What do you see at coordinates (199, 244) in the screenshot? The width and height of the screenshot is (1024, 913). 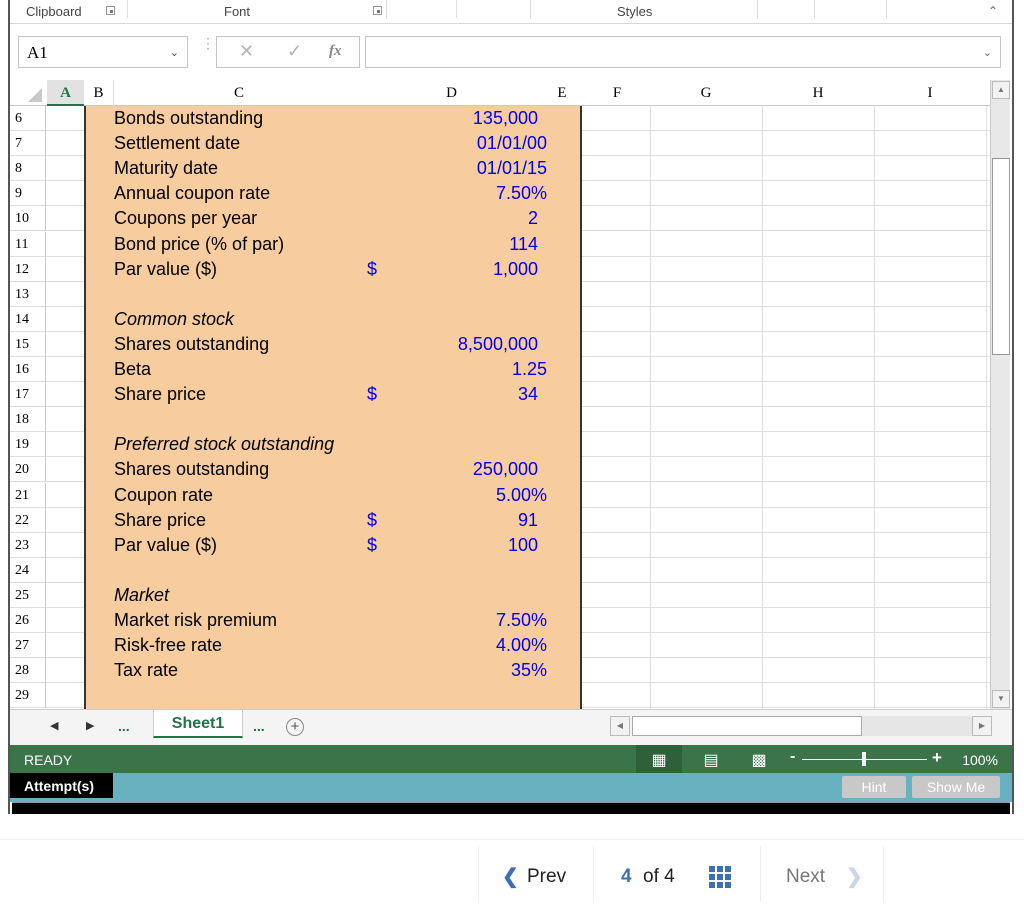 I see `row-label: Bond price (% of par)` at bounding box center [199, 244].